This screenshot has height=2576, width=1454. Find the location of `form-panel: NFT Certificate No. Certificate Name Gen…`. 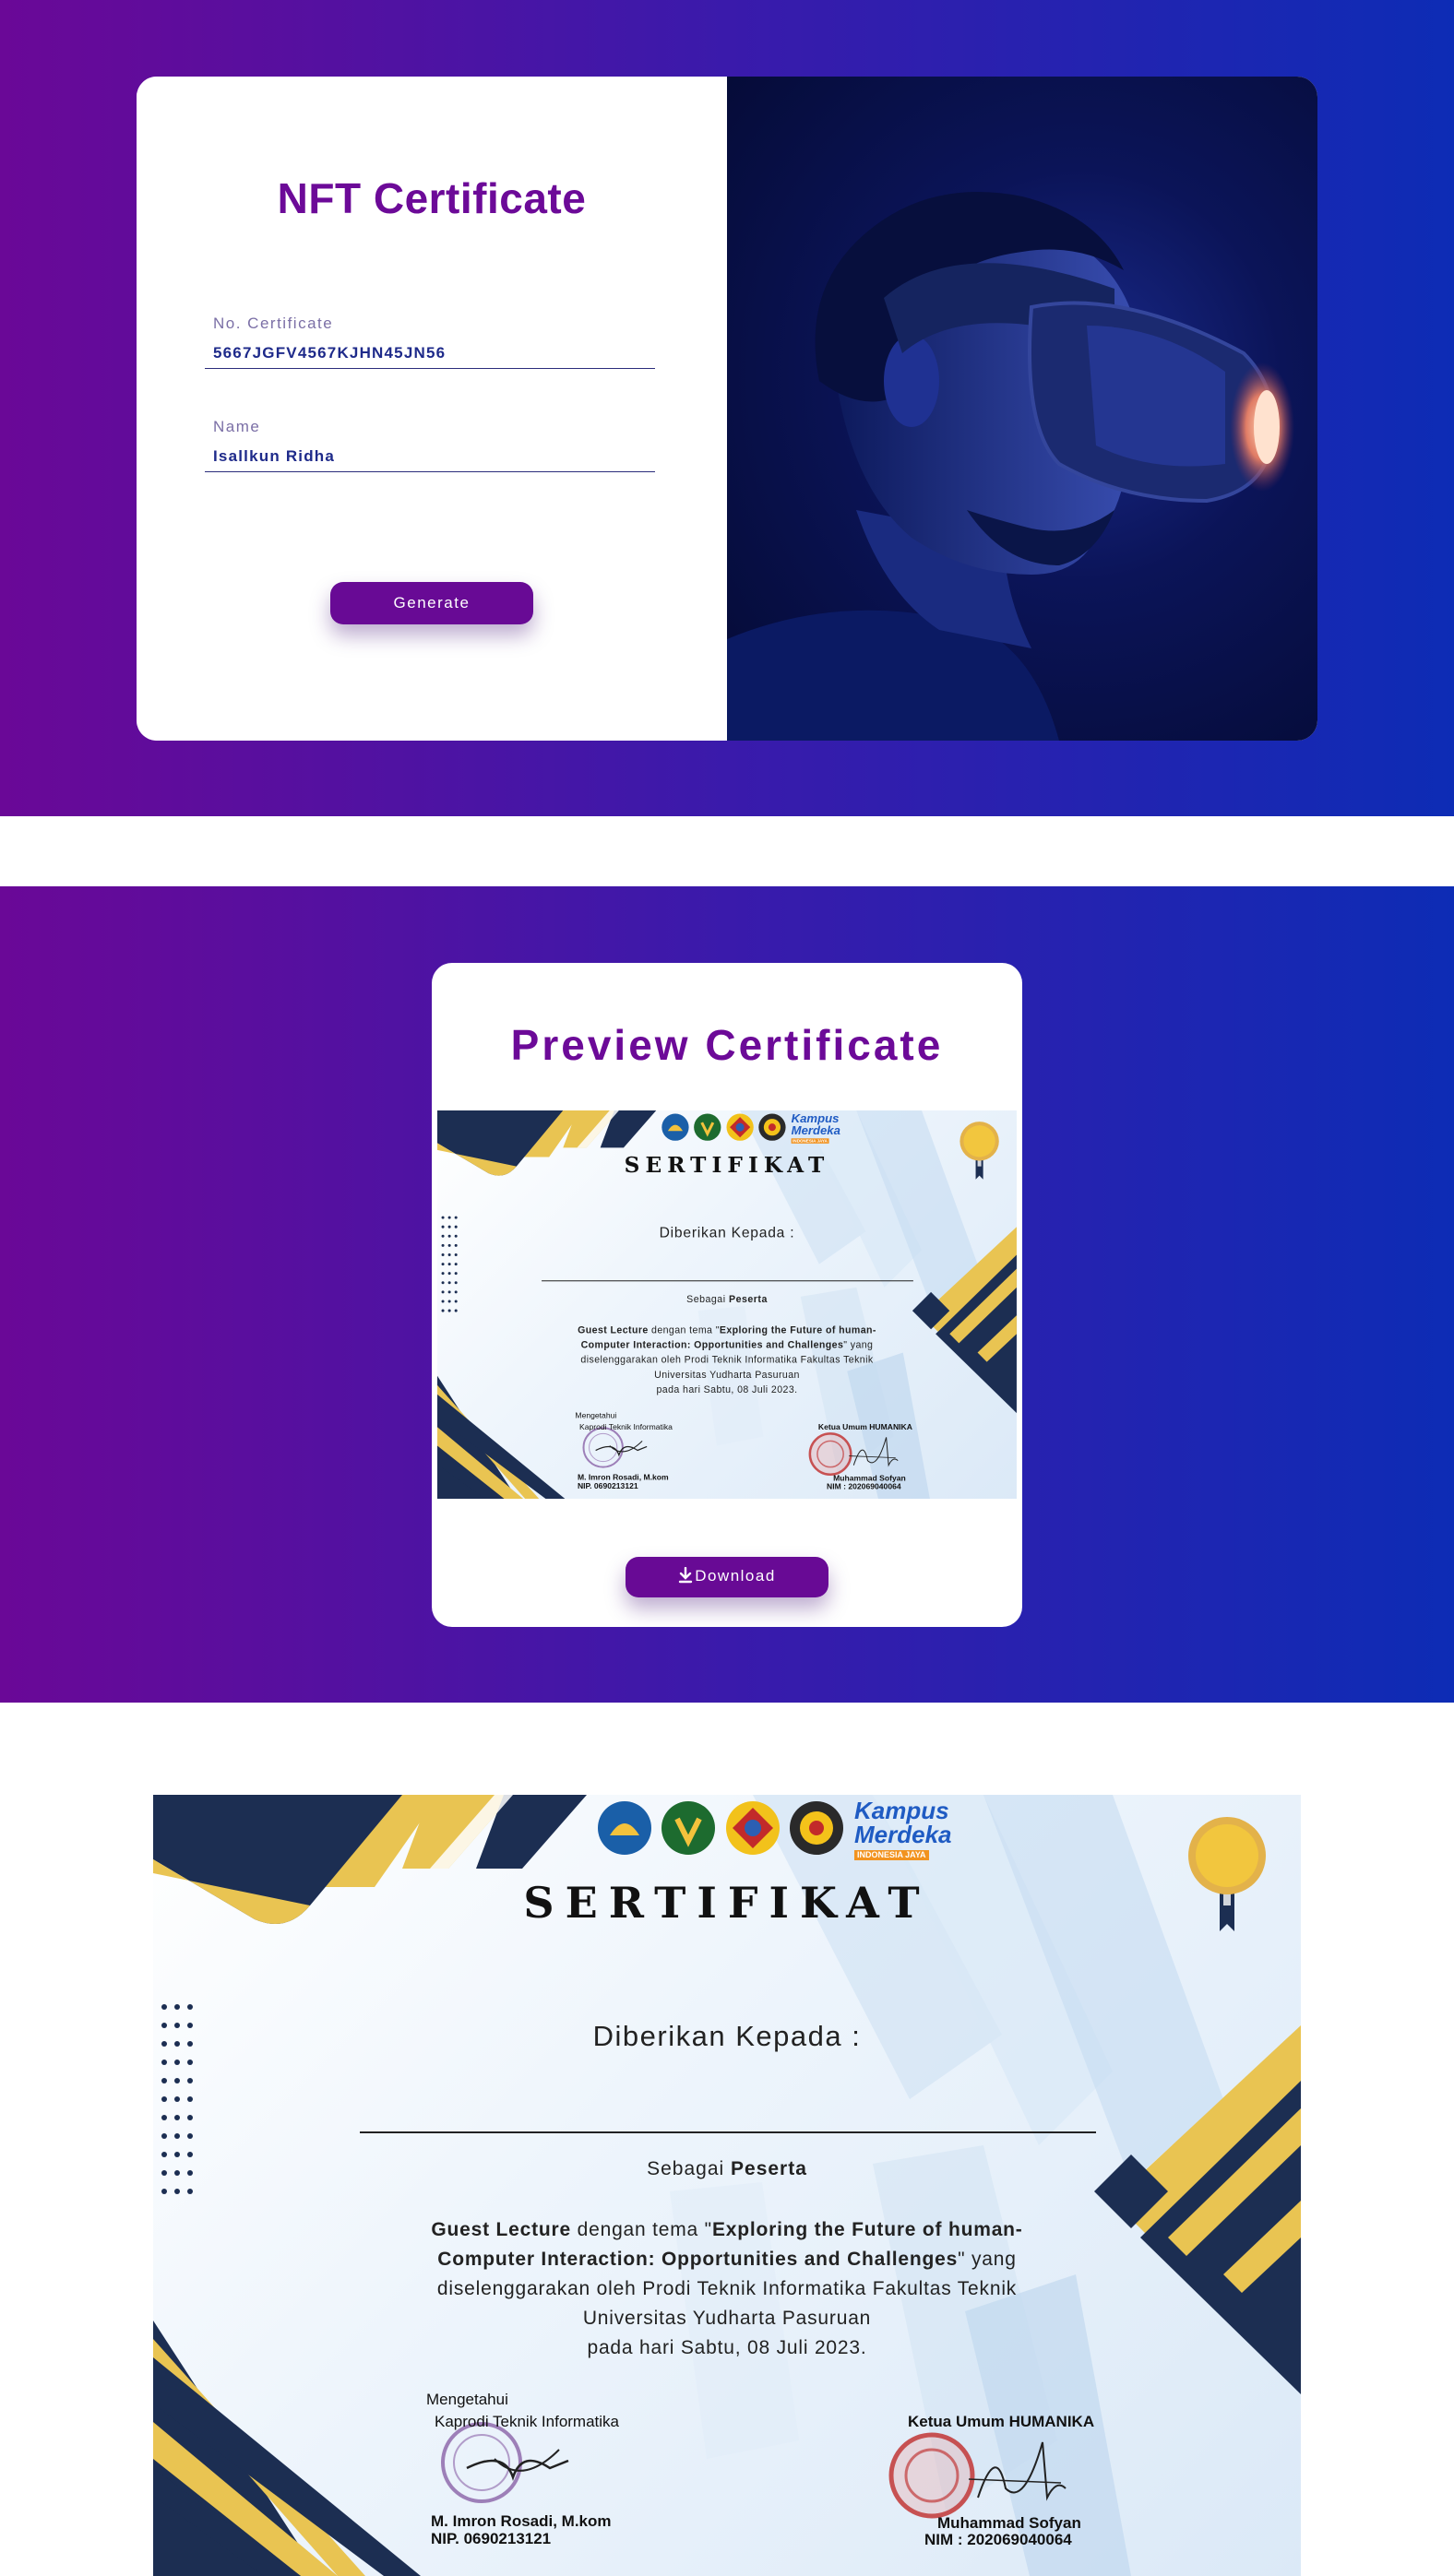

form-panel: NFT Certificate No. Certificate Name Gen… is located at coordinates (432, 409).